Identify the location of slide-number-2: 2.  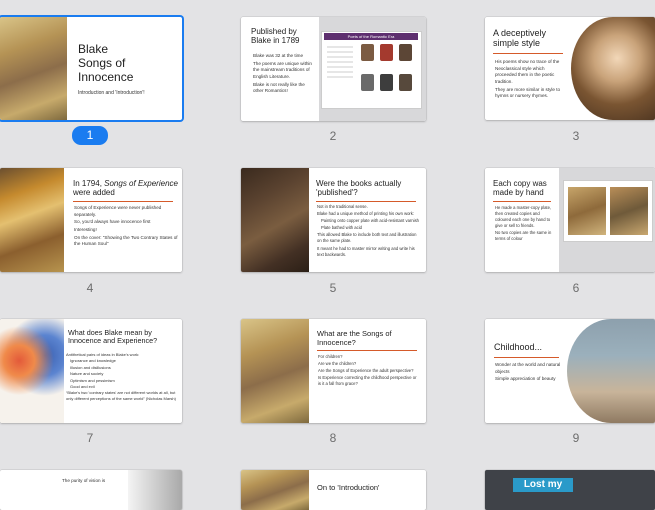
(333, 136).